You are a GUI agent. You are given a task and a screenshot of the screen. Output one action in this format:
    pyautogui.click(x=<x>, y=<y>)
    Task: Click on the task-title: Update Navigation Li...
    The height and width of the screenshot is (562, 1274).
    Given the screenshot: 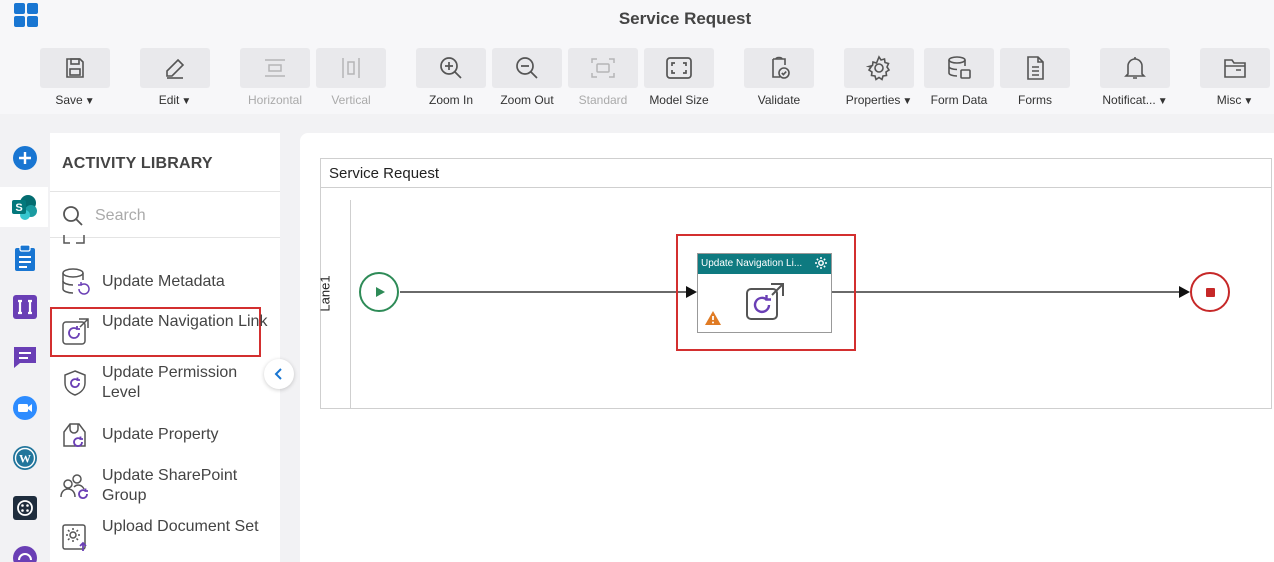 What is the action you would take?
    pyautogui.click(x=752, y=263)
    